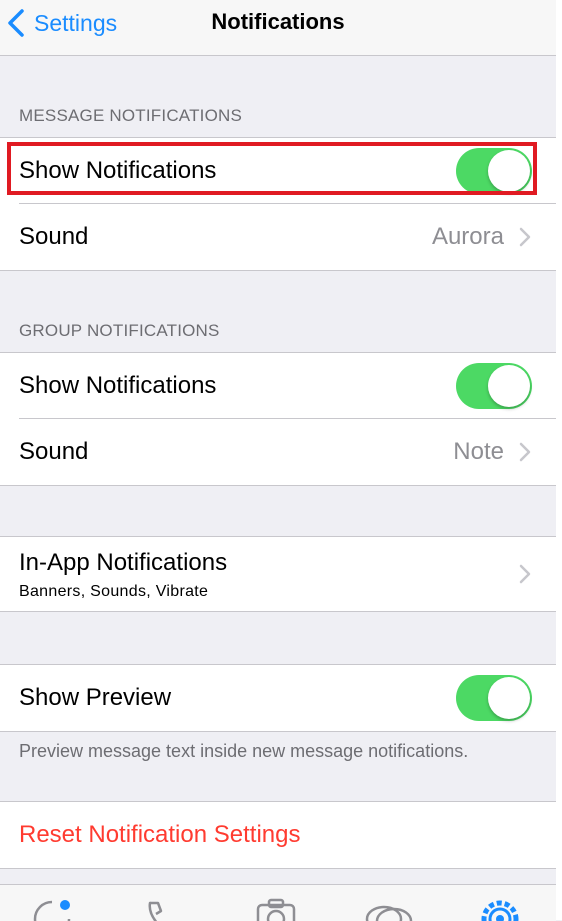  I want to click on right-edge-strip, so click(559, 460).